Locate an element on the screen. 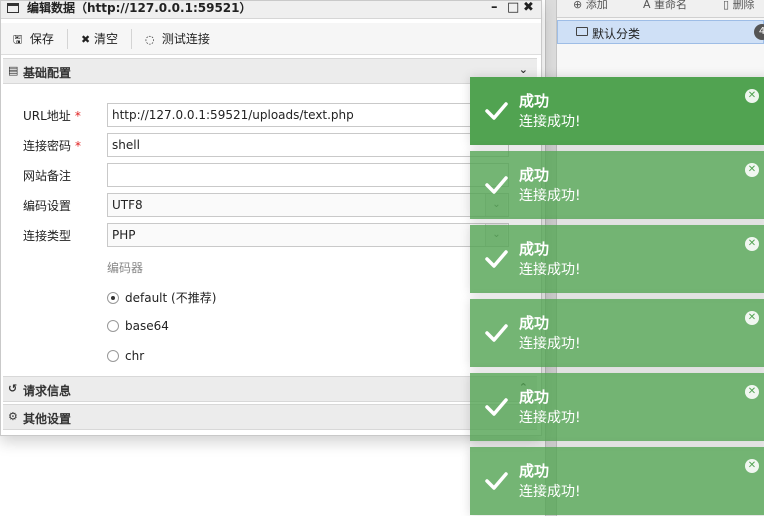 The height and width of the screenshot is (516, 764). encoding-select: UTF8 is located at coordinates (308, 205).